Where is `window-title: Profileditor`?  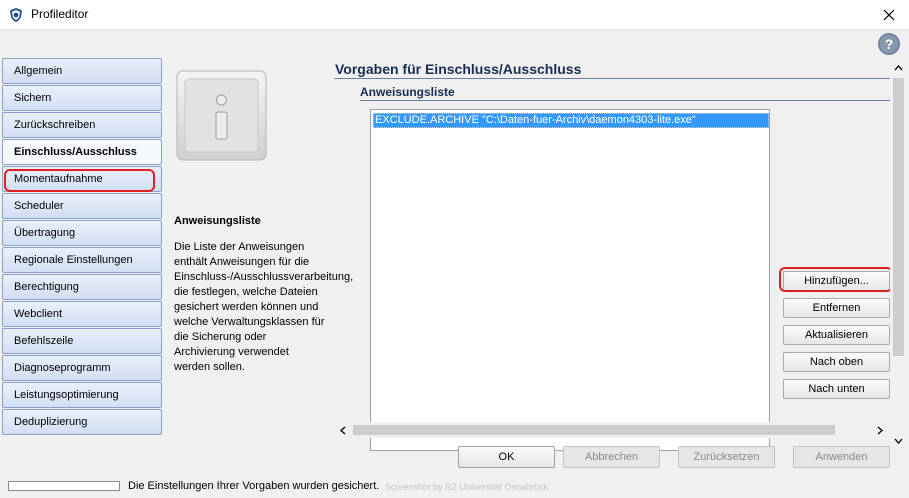 window-title: Profileditor is located at coordinates (60, 14).